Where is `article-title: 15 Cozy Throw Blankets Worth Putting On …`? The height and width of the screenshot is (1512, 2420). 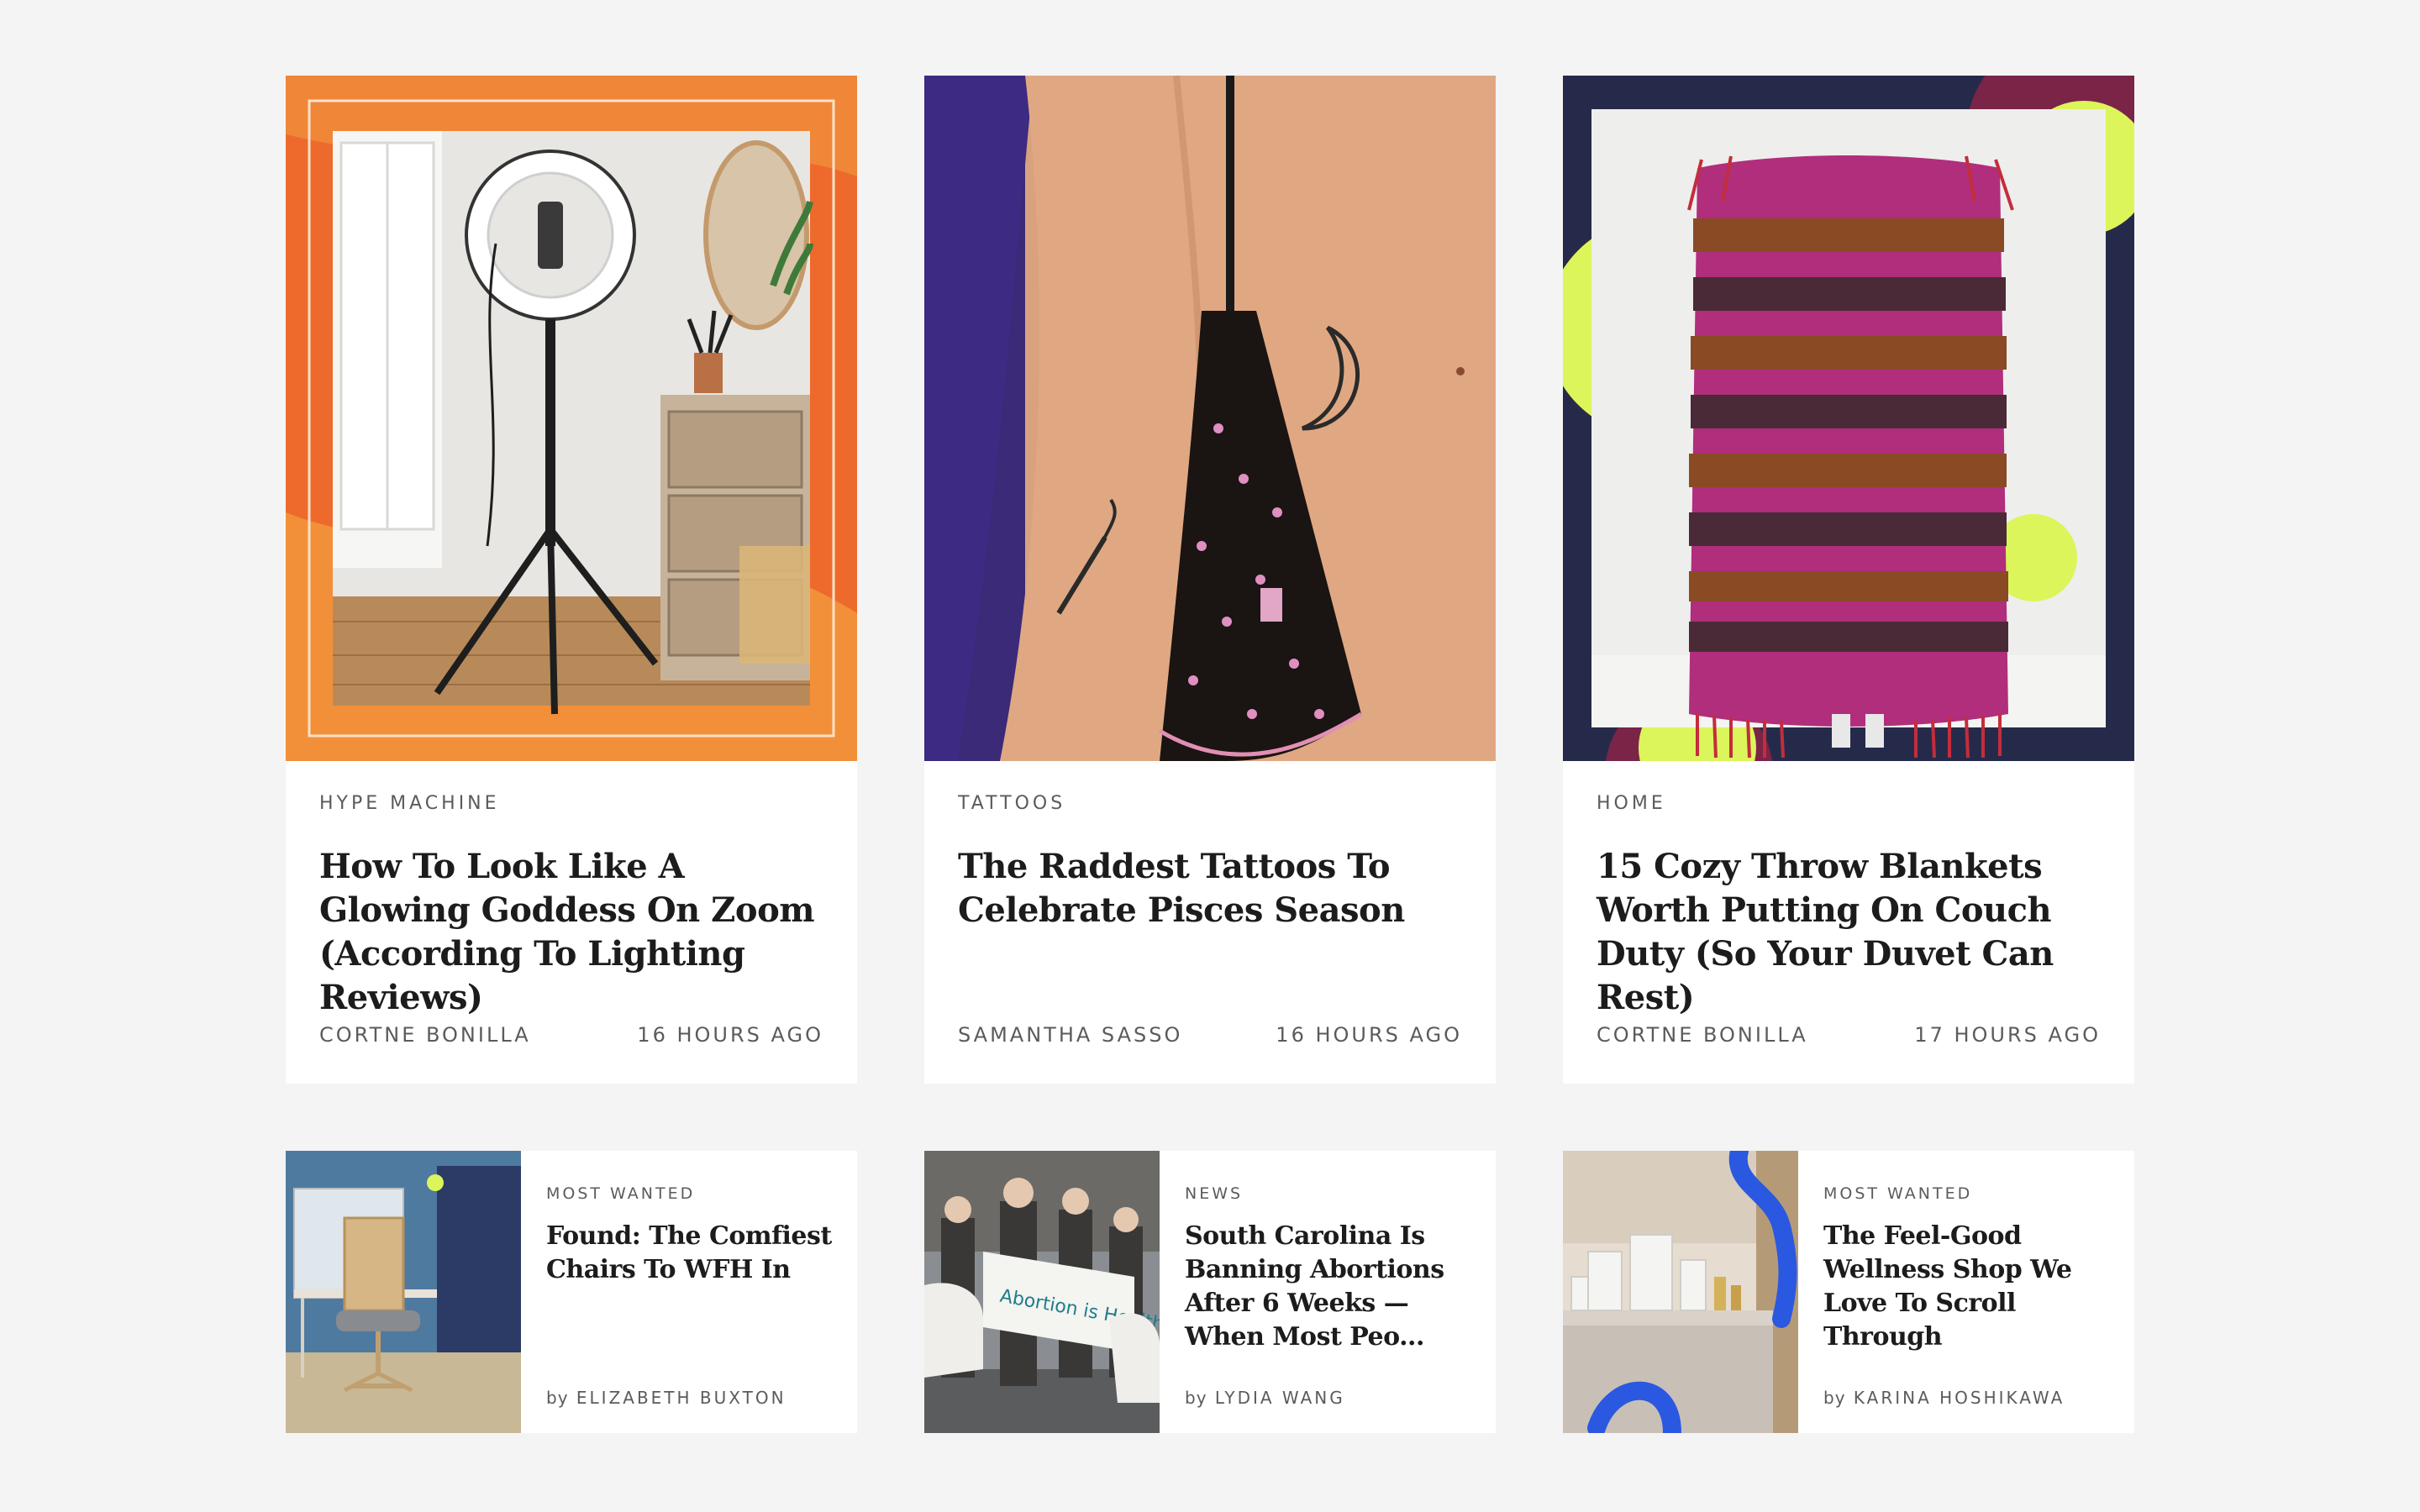 article-title: 15 Cozy Throw Blankets Worth Putting On … is located at coordinates (1849, 932).